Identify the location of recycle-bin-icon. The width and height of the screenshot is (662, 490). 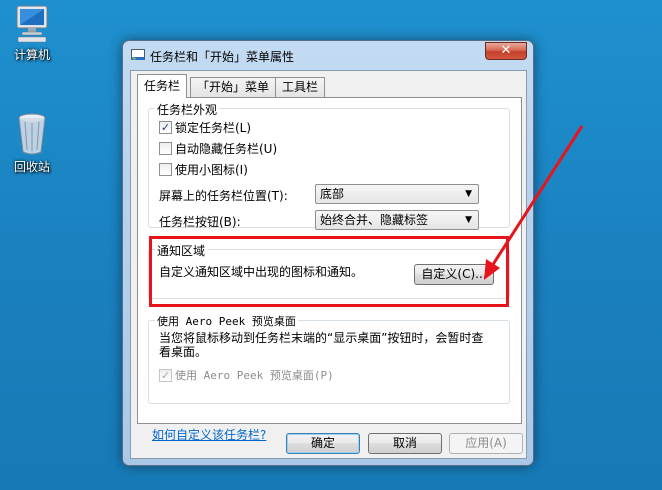
(32, 134).